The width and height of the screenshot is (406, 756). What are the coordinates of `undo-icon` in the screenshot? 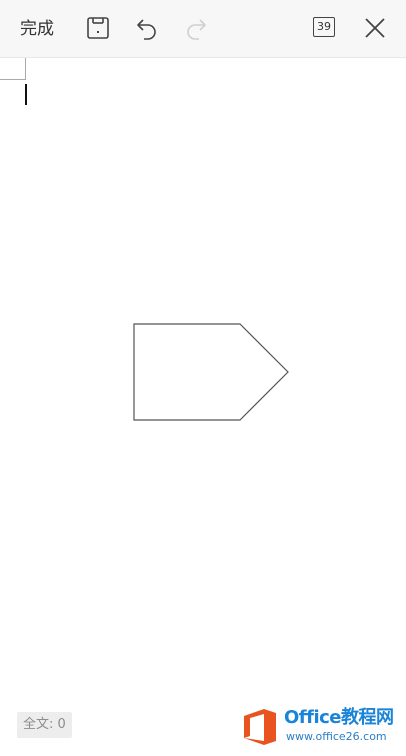 It's located at (147, 28).